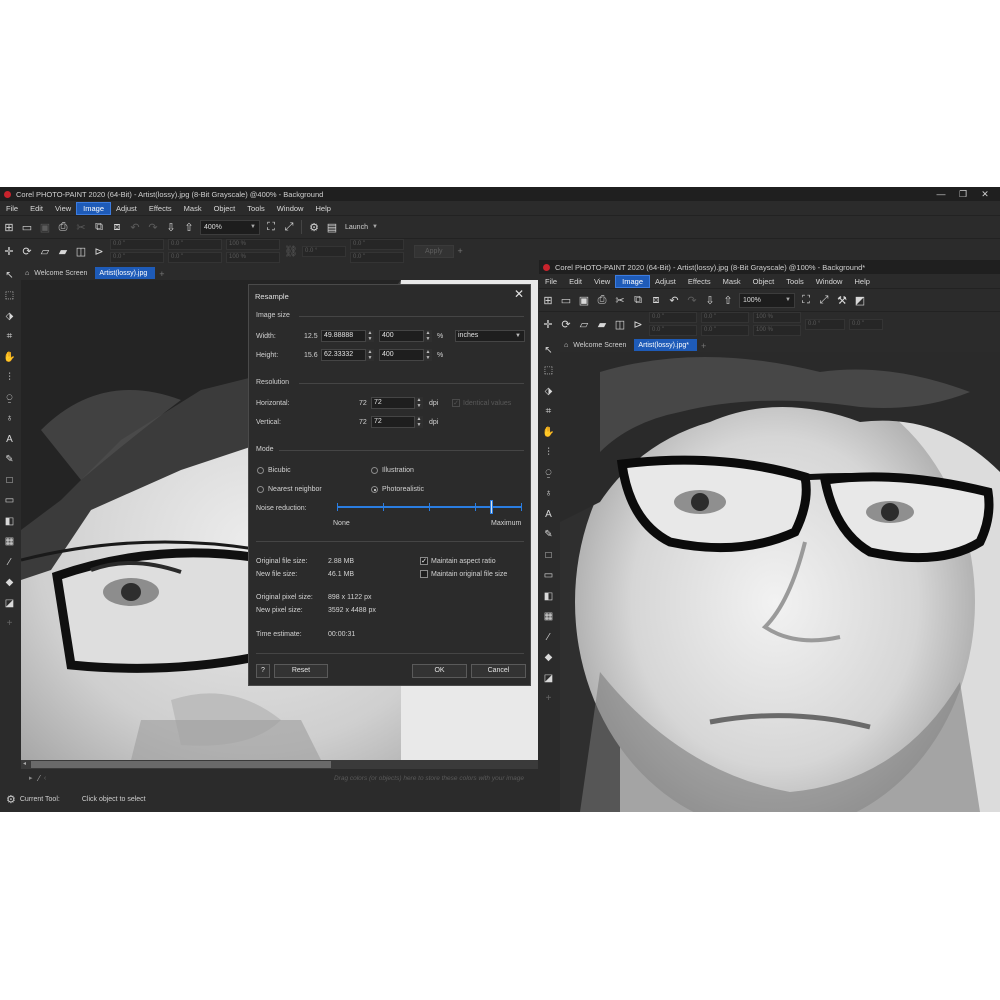 The image size is (1000, 1000). Describe the element at coordinates (291, 251) in the screenshot. I see `lock-ratio-icon: ⛓` at that location.